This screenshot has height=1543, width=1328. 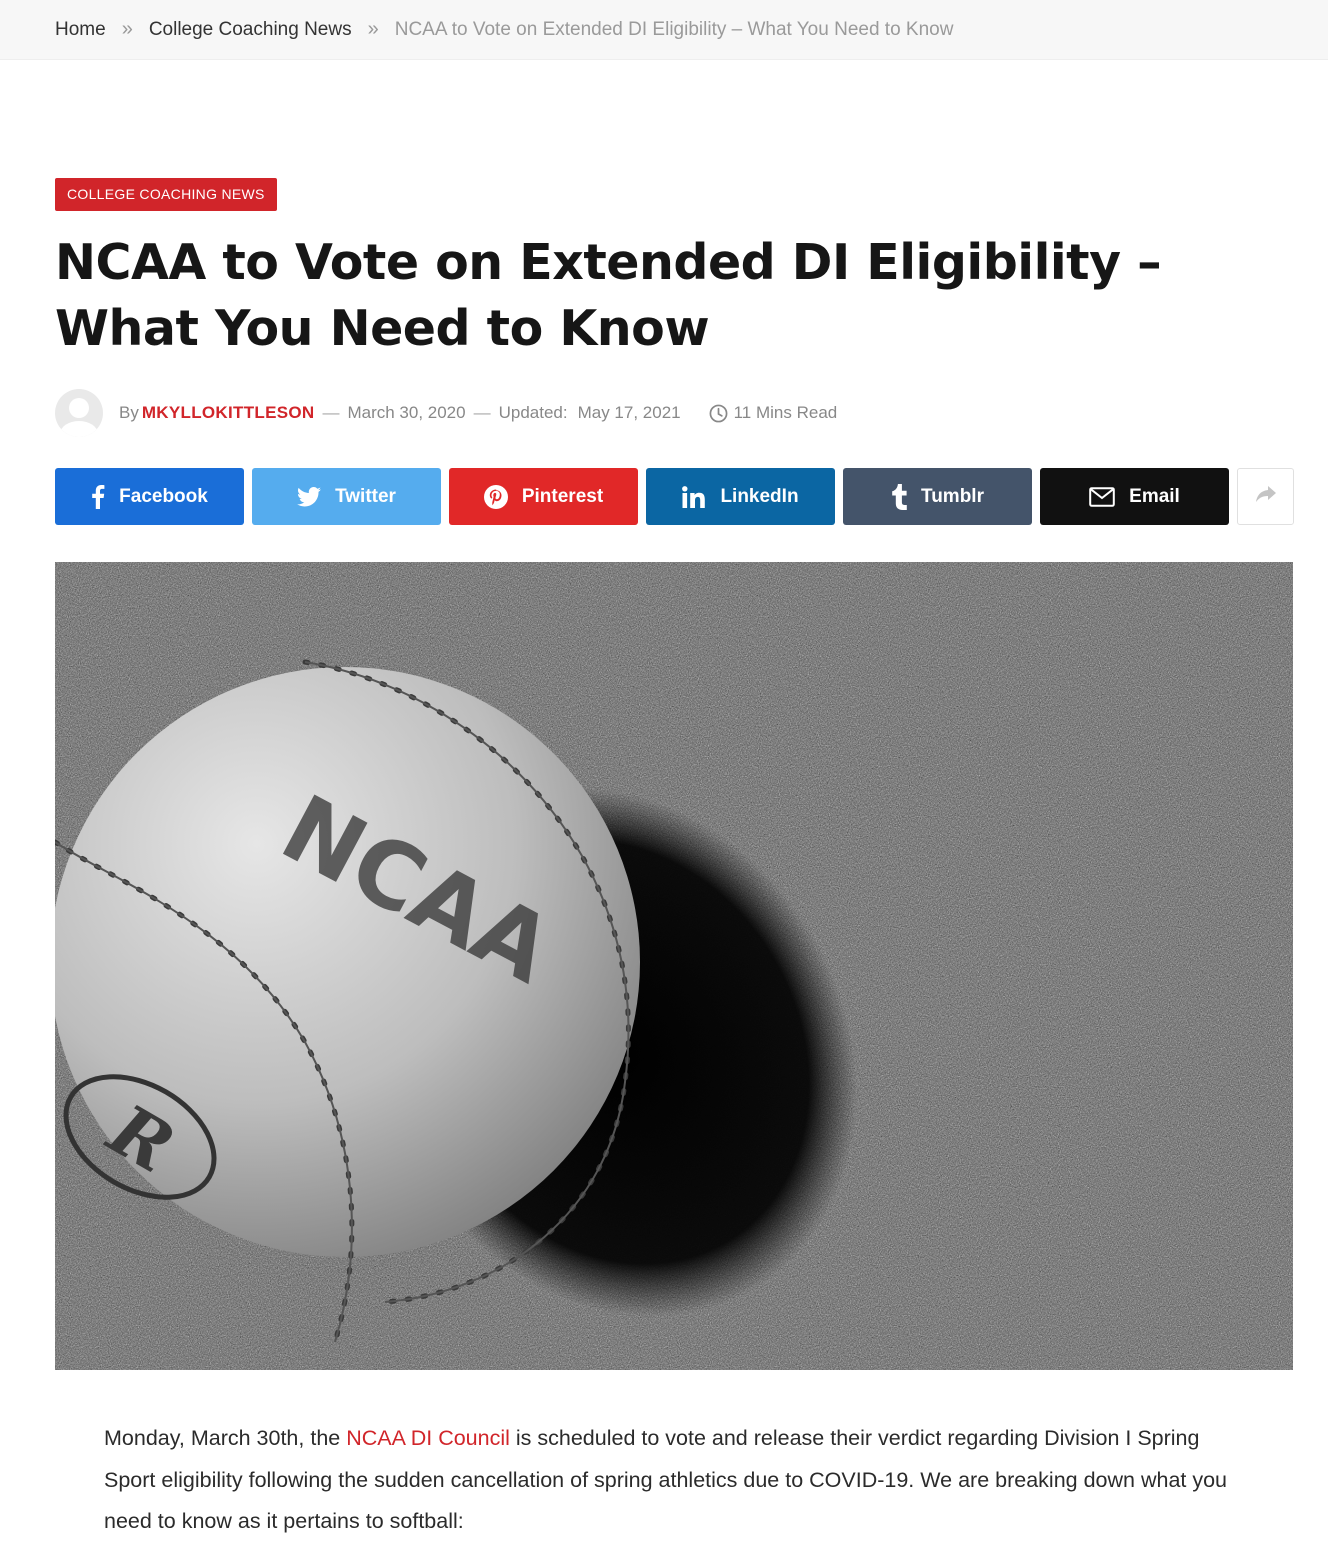 What do you see at coordinates (1102, 496) in the screenshot?
I see `email-icon` at bounding box center [1102, 496].